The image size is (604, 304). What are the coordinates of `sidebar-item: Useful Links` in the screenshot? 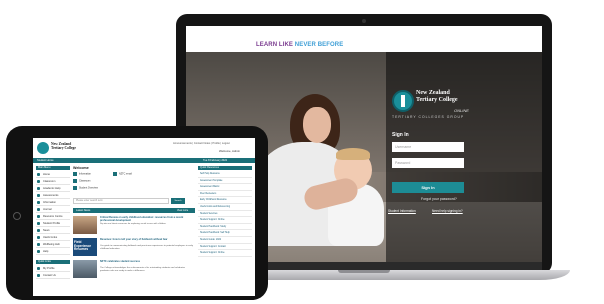 It's located at (53, 237).